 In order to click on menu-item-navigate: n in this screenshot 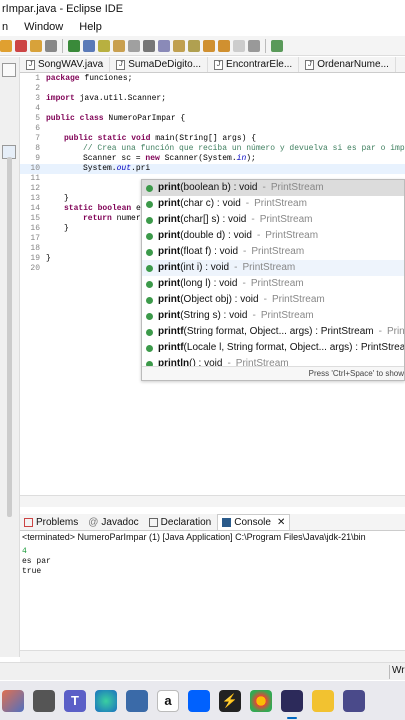, I will do `click(5, 27)`.